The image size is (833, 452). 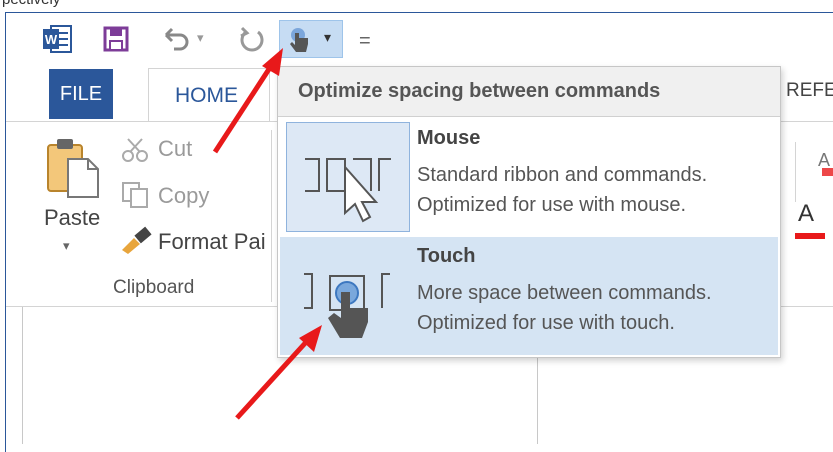 What do you see at coordinates (116, 39) in the screenshot?
I see `save-icon` at bounding box center [116, 39].